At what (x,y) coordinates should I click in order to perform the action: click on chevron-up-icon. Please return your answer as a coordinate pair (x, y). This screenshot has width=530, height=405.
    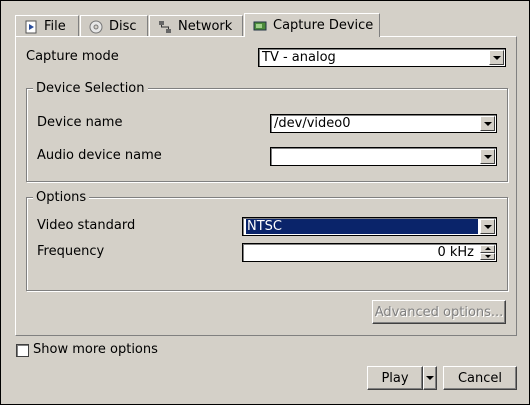
    Looking at the image, I should click on (487, 249).